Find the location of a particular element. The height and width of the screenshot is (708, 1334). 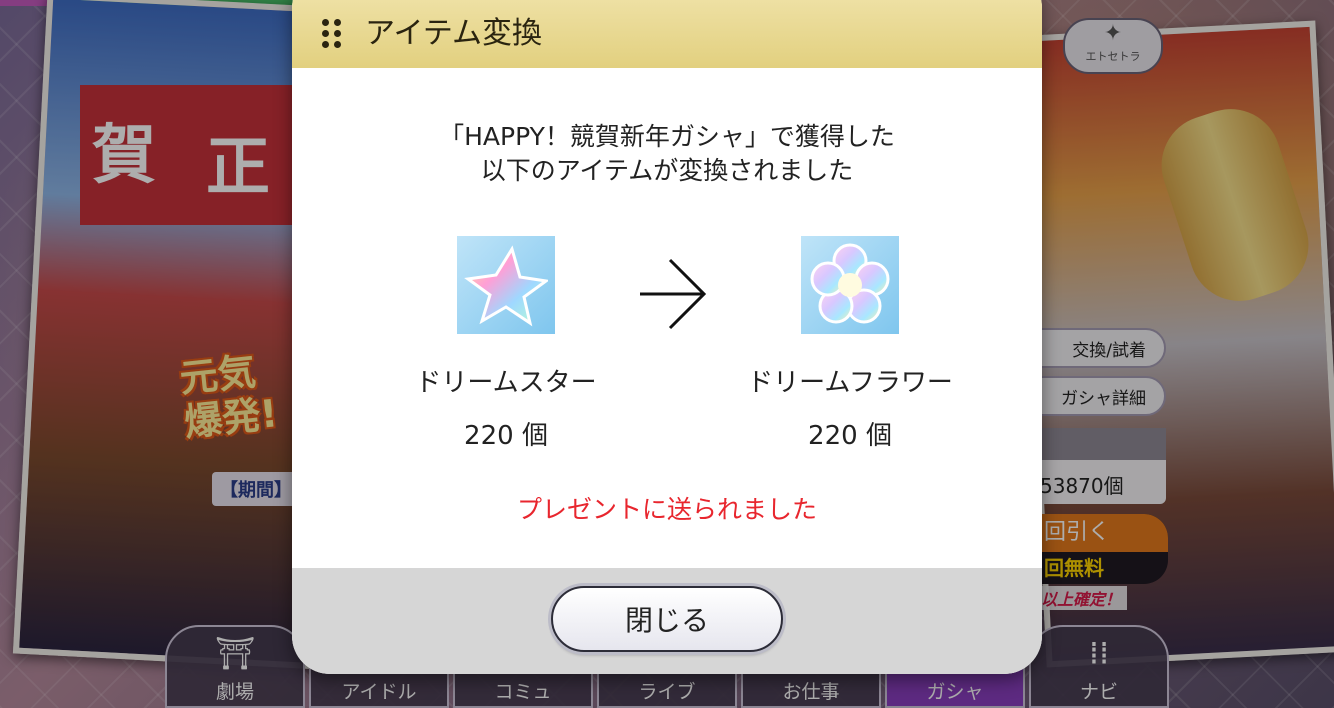

conversion-message: 「HAPPY！競賀新年ガシャ」で獲得した 以下のアイテムが変換されました is located at coordinates (667, 154).